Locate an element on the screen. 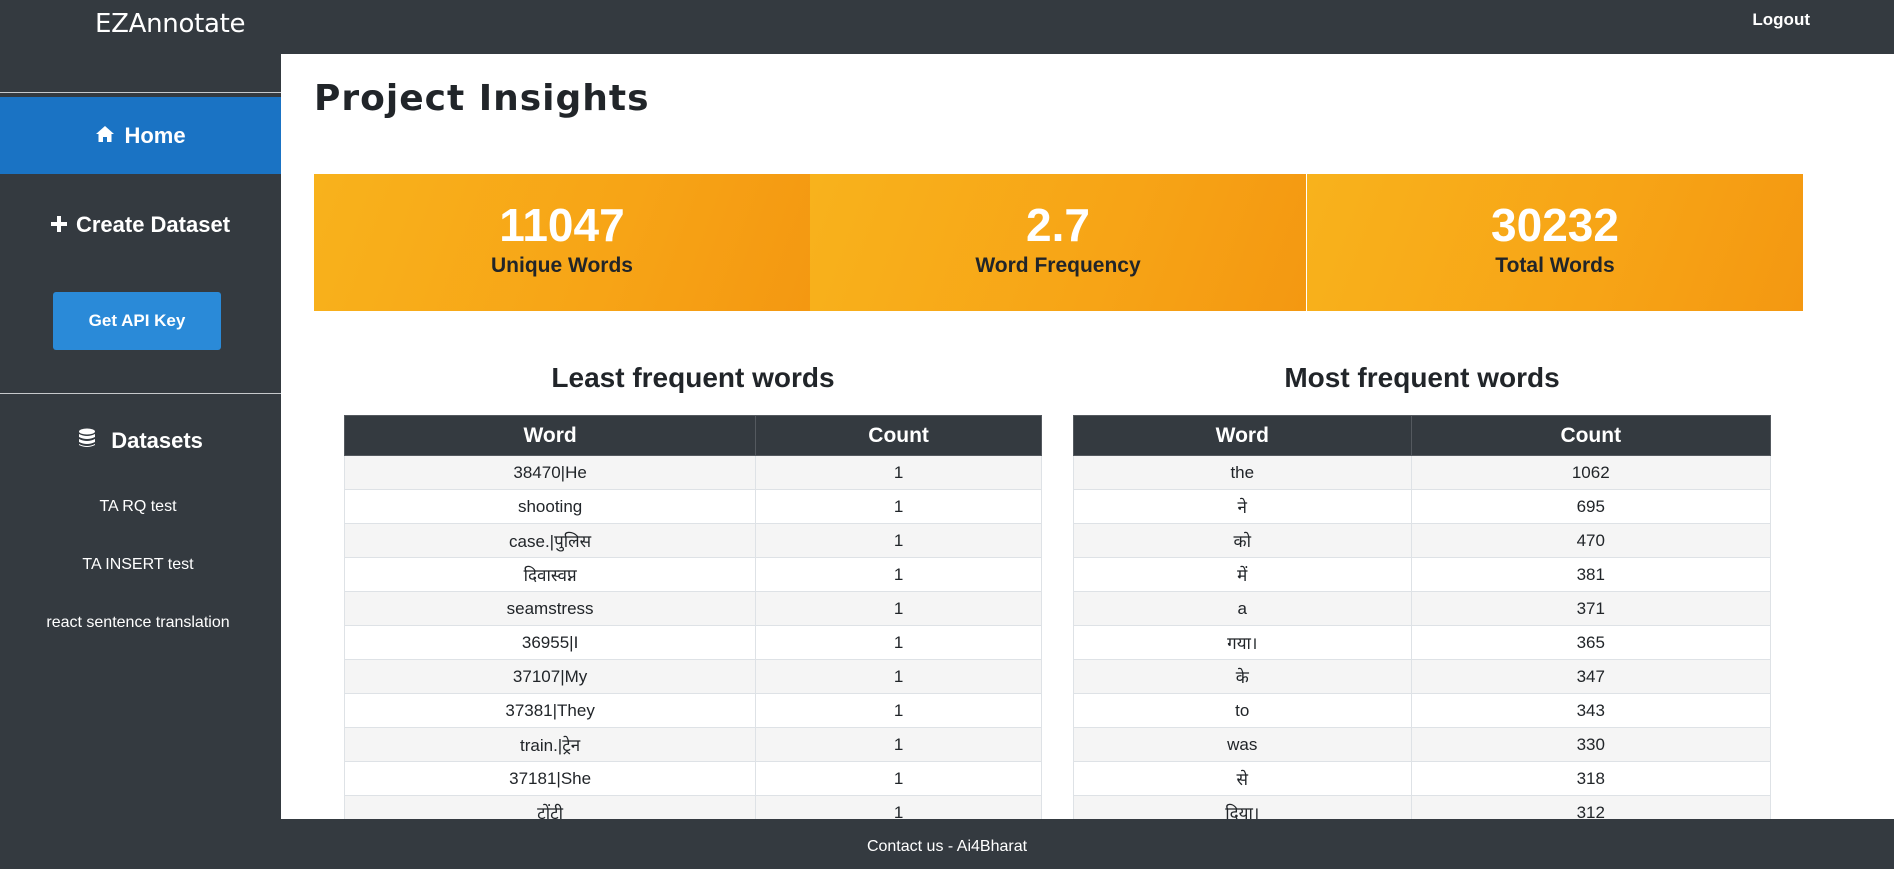 This screenshot has width=1894, height=875. table-row: the 1062 is located at coordinates (1422, 472).